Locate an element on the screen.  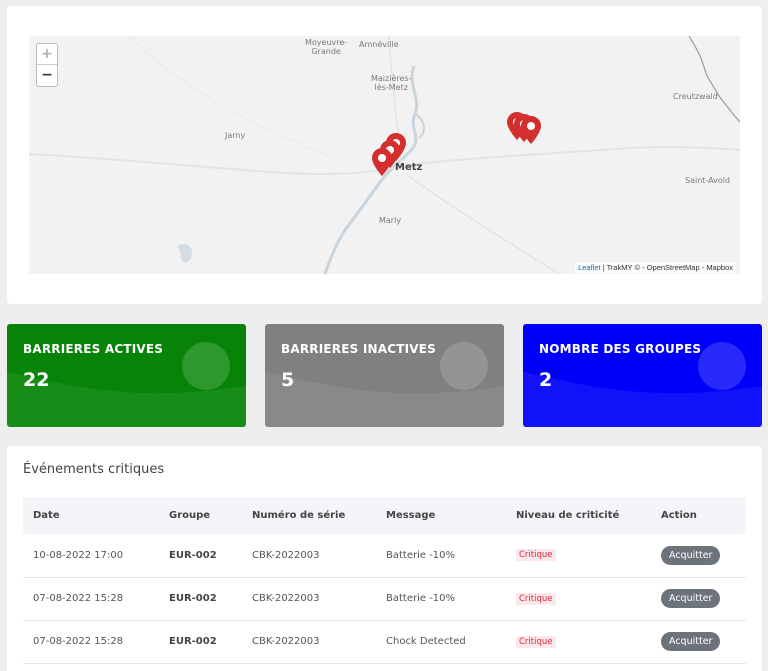
zoom-control: + − is located at coordinates (47, 65).